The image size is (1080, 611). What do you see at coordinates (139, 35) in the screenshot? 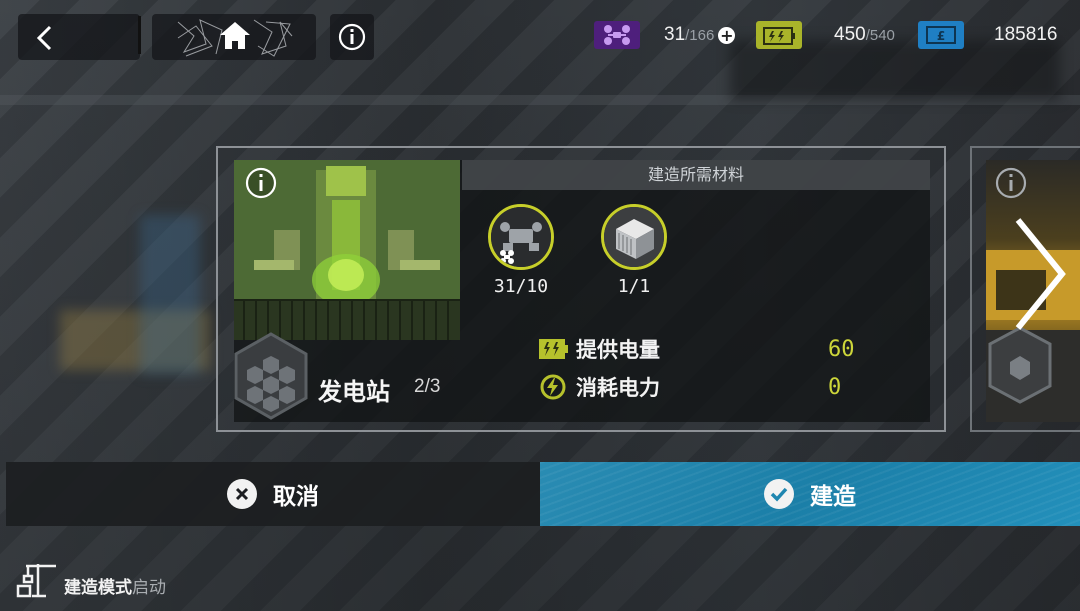
I see `separator` at bounding box center [139, 35].